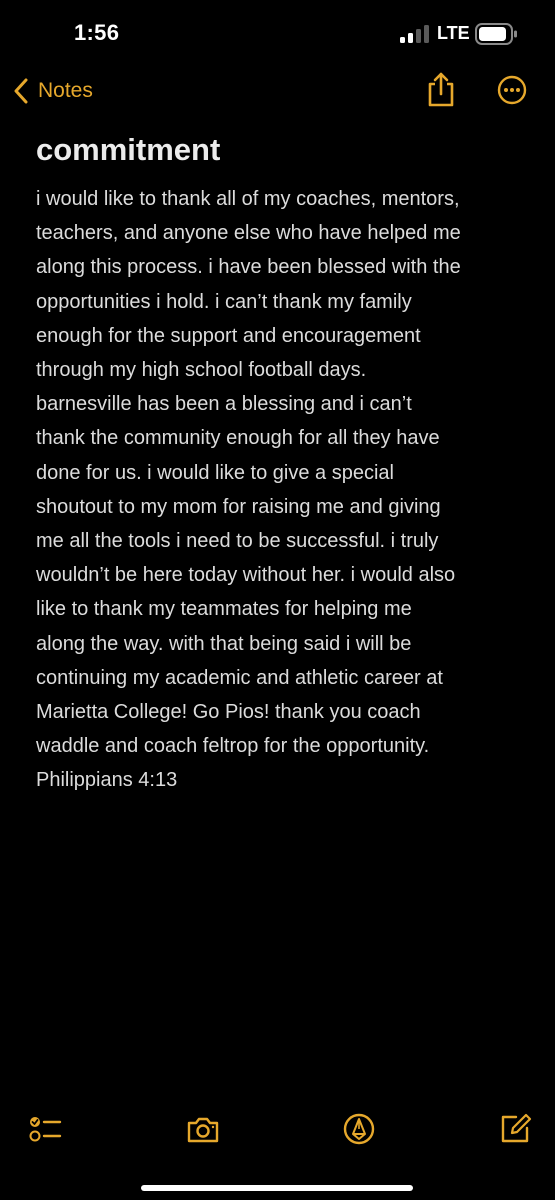 This screenshot has height=1200, width=555. Describe the element at coordinates (228, 335) in the screenshot. I see `note-line: enough for the support and encouragement` at that location.